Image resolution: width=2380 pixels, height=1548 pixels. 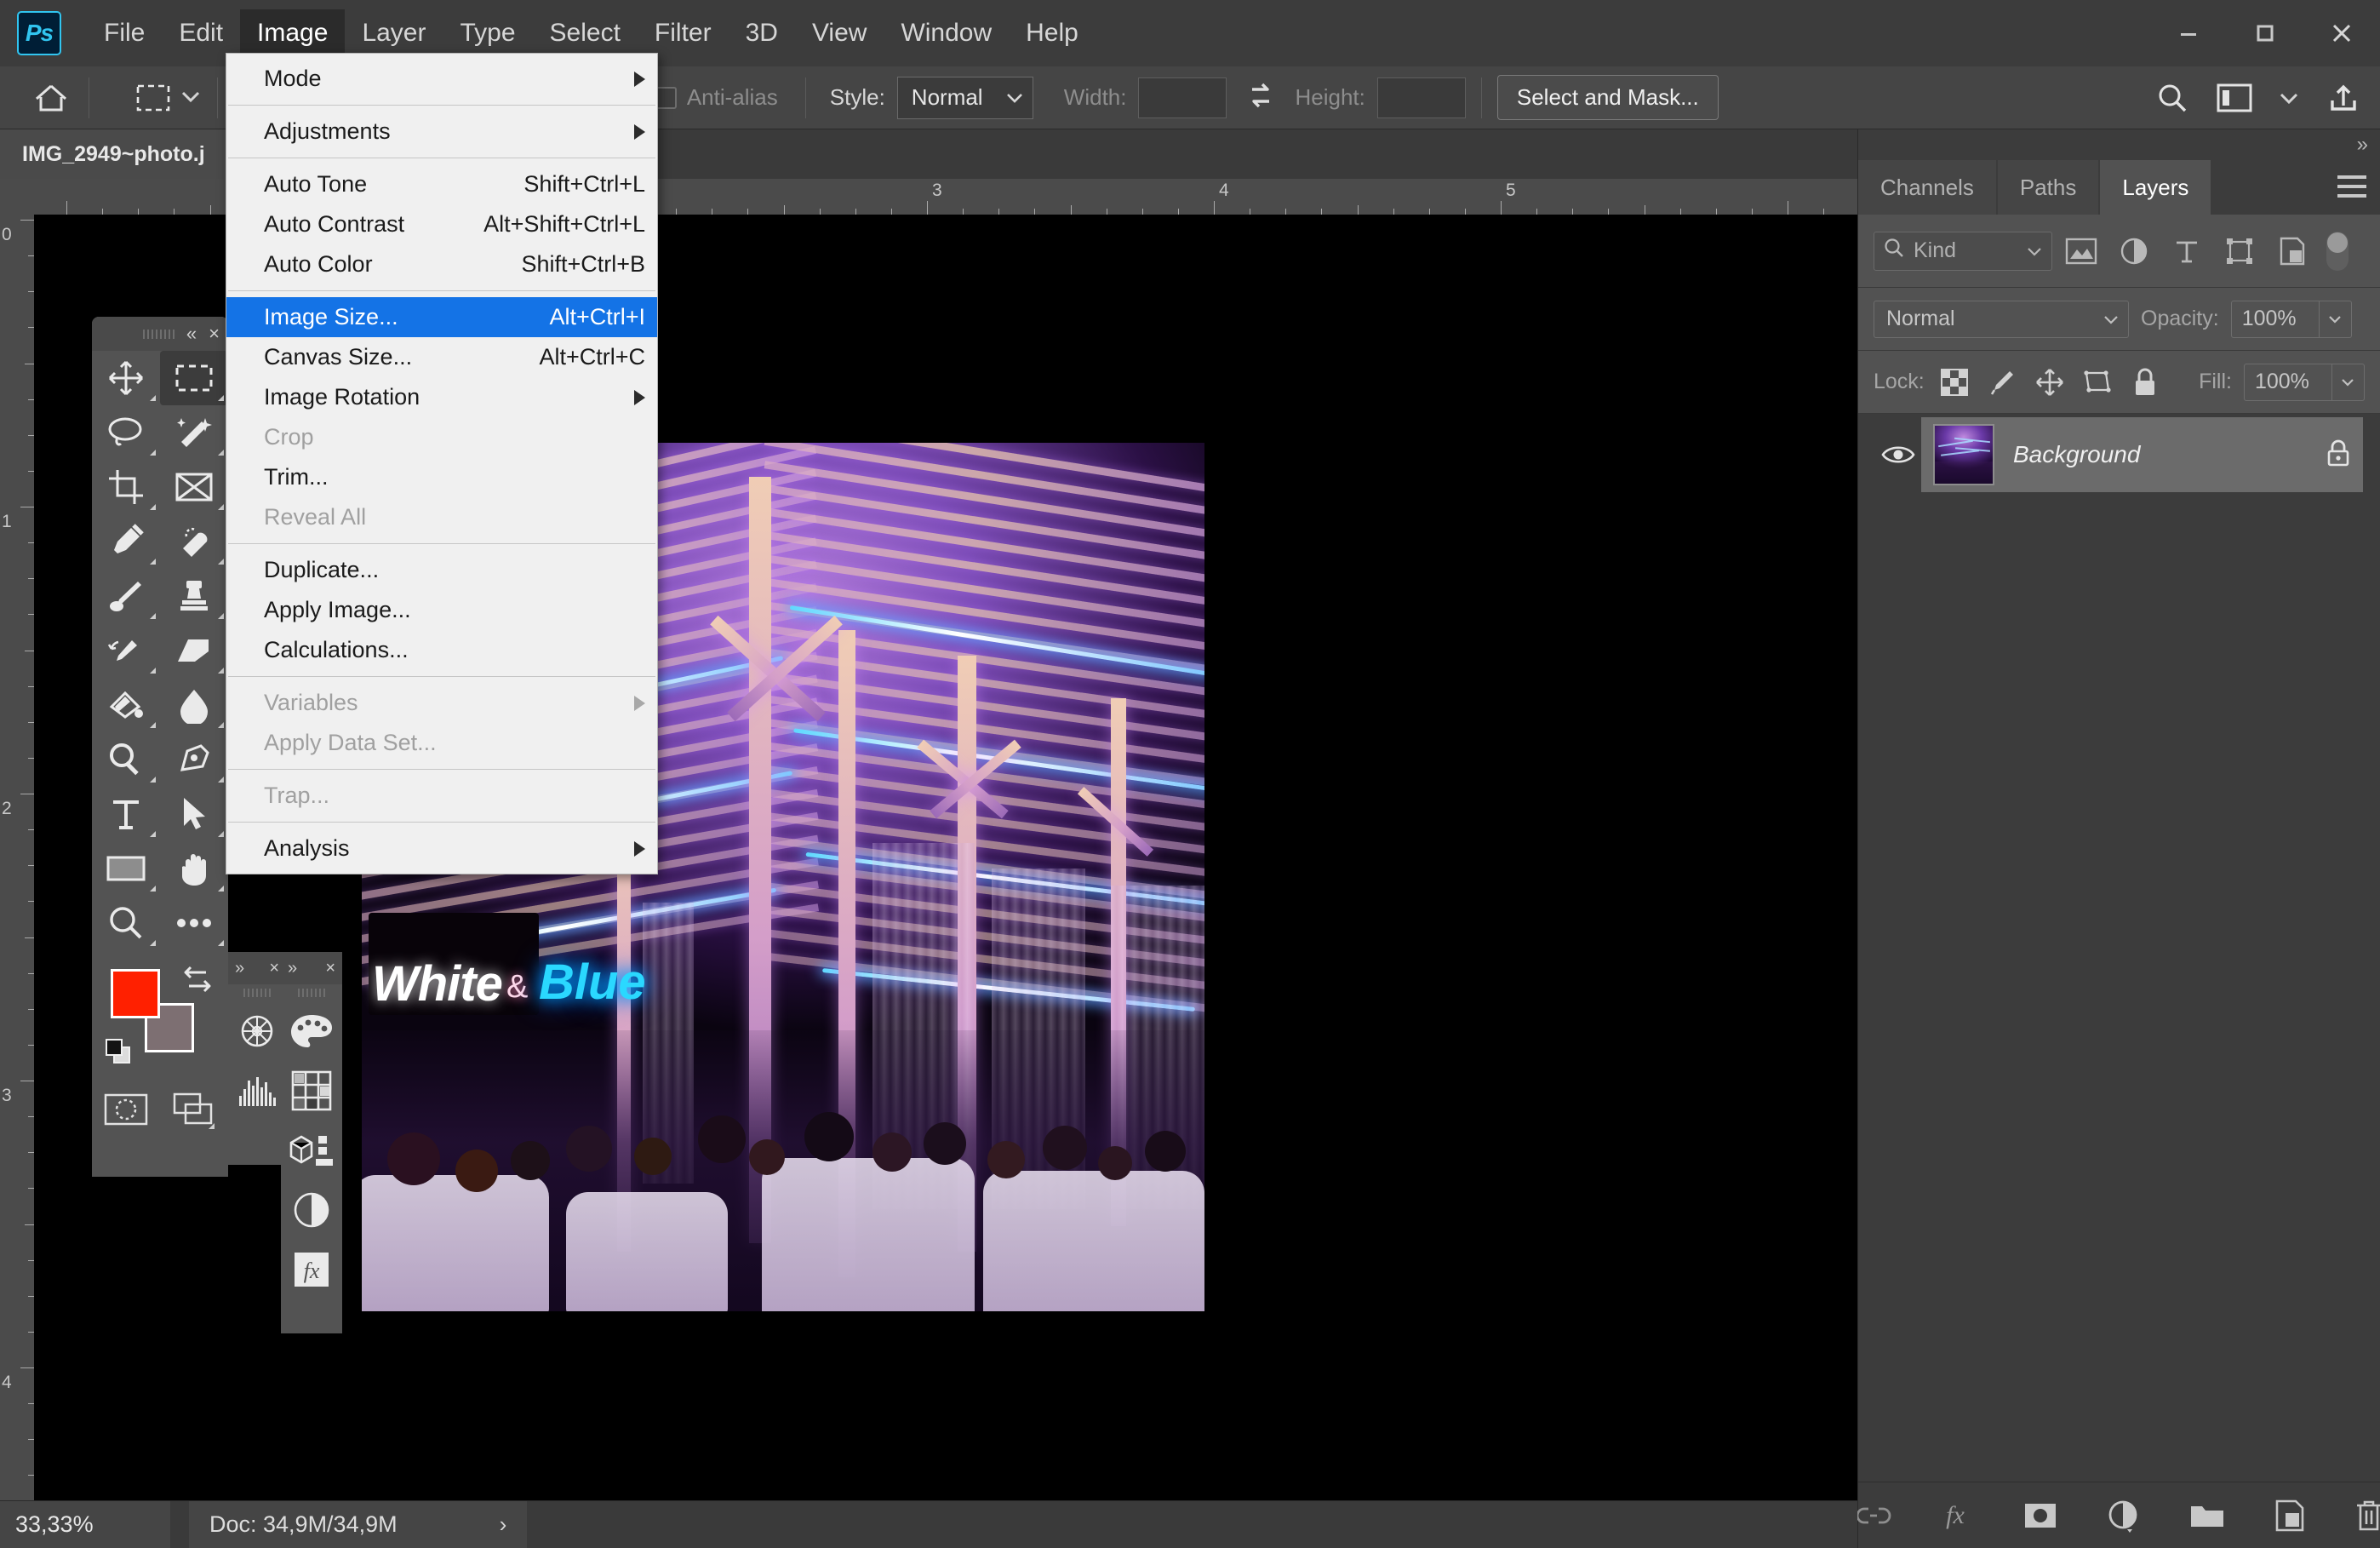 I want to click on opacity-value: 100%, so click(x=2275, y=319).